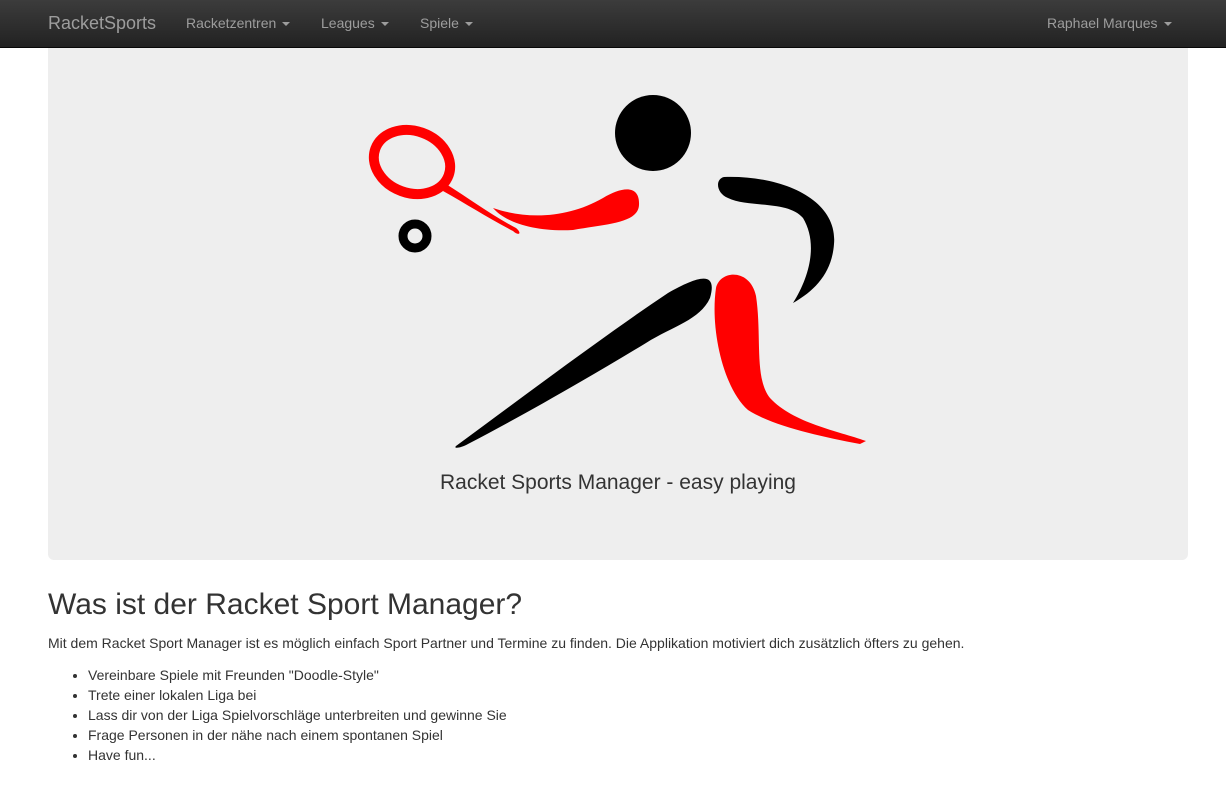 The width and height of the screenshot is (1226, 812). Describe the element at coordinates (102, 23) in the screenshot. I see `brand-link: RacketSports` at that location.